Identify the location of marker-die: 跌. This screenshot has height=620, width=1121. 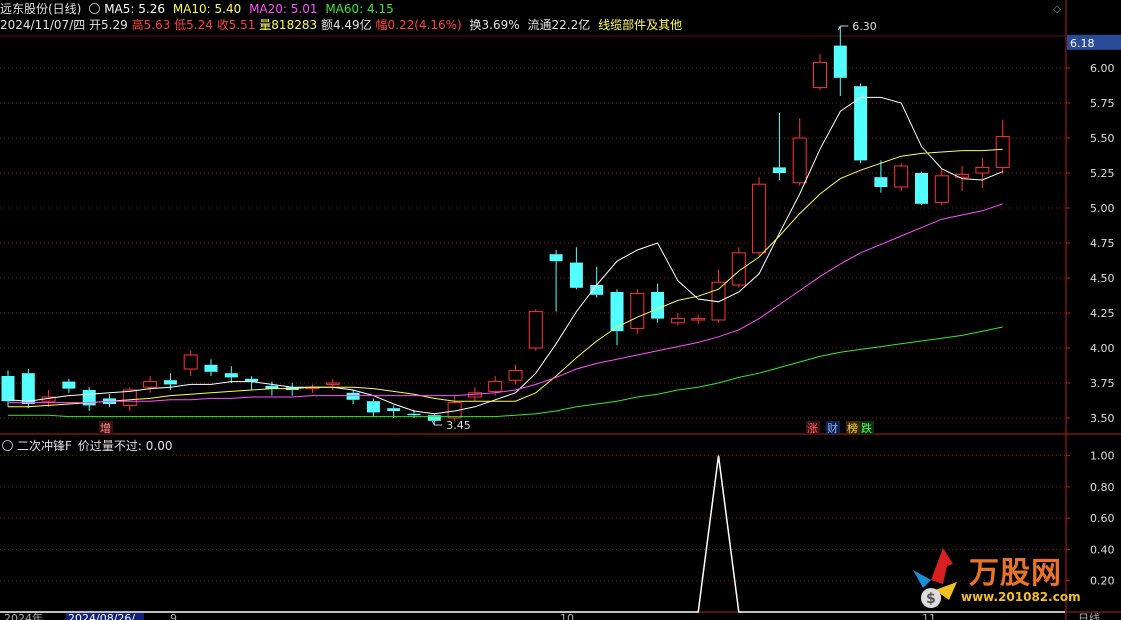
(866, 428).